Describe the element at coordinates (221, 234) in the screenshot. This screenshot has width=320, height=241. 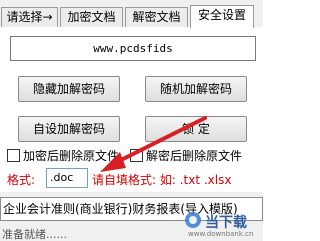
I see `watermark-url: www.downbank.cn` at that location.